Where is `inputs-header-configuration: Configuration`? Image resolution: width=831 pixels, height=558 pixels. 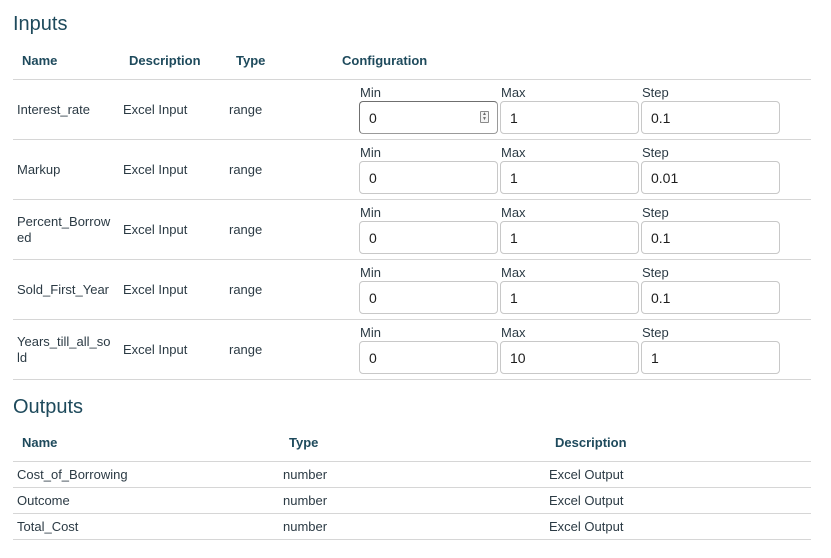
inputs-header-configuration: Configuration is located at coordinates (385, 60).